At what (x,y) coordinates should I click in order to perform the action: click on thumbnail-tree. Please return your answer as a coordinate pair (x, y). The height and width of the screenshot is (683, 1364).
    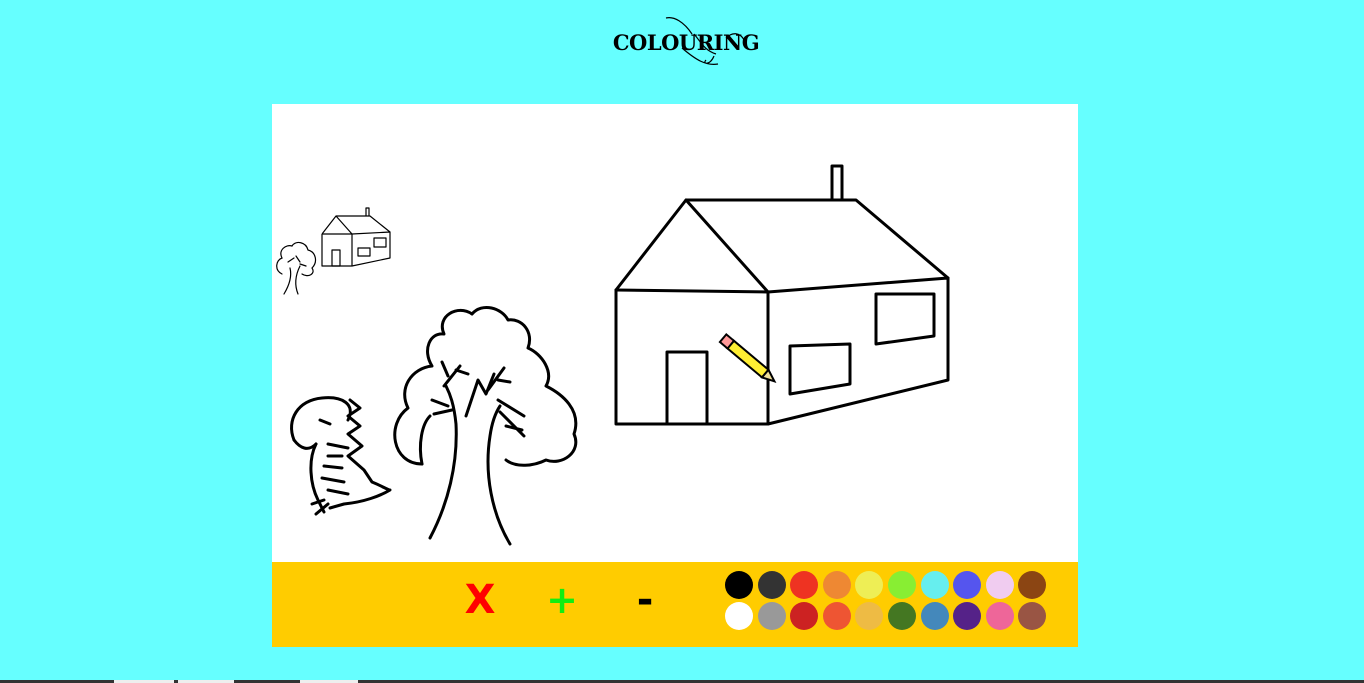
    Looking at the image, I should click on (296, 268).